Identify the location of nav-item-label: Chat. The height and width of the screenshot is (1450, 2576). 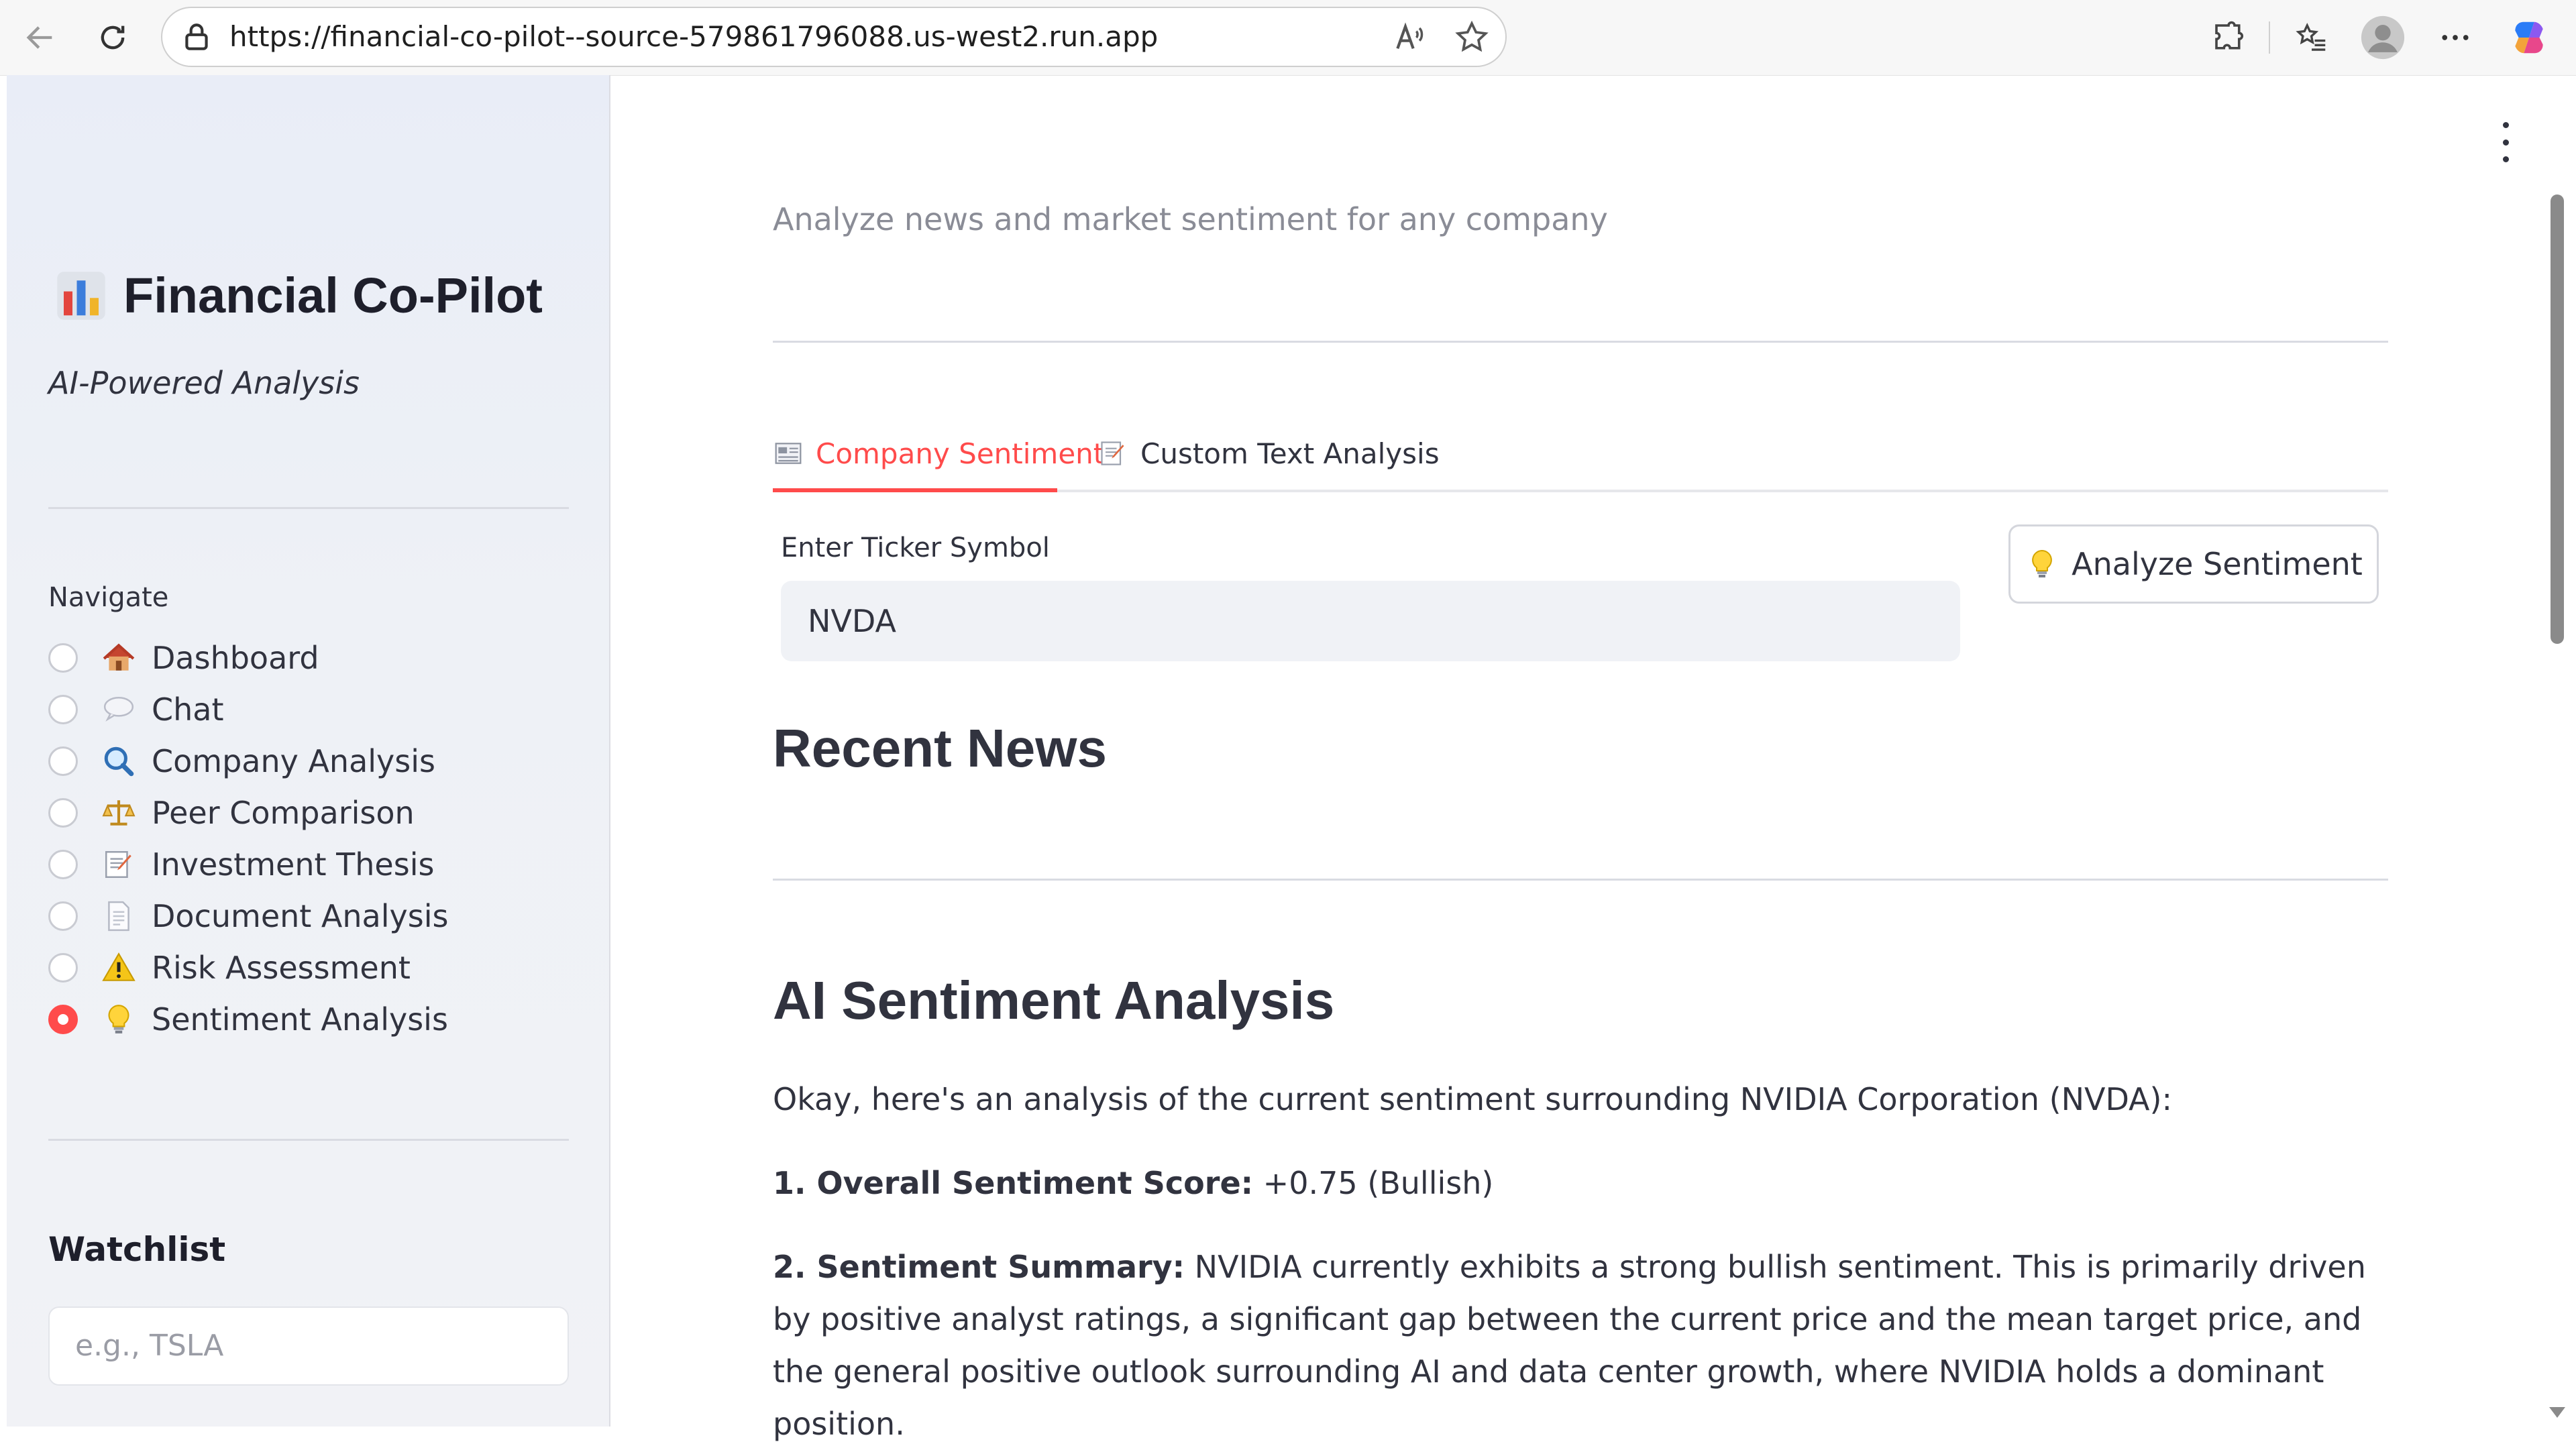
(188, 709).